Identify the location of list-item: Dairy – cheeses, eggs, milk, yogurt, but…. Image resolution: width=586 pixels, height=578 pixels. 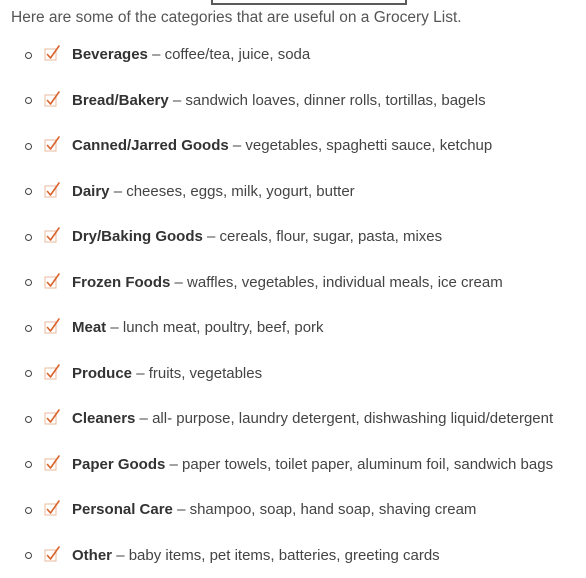
(293, 192).